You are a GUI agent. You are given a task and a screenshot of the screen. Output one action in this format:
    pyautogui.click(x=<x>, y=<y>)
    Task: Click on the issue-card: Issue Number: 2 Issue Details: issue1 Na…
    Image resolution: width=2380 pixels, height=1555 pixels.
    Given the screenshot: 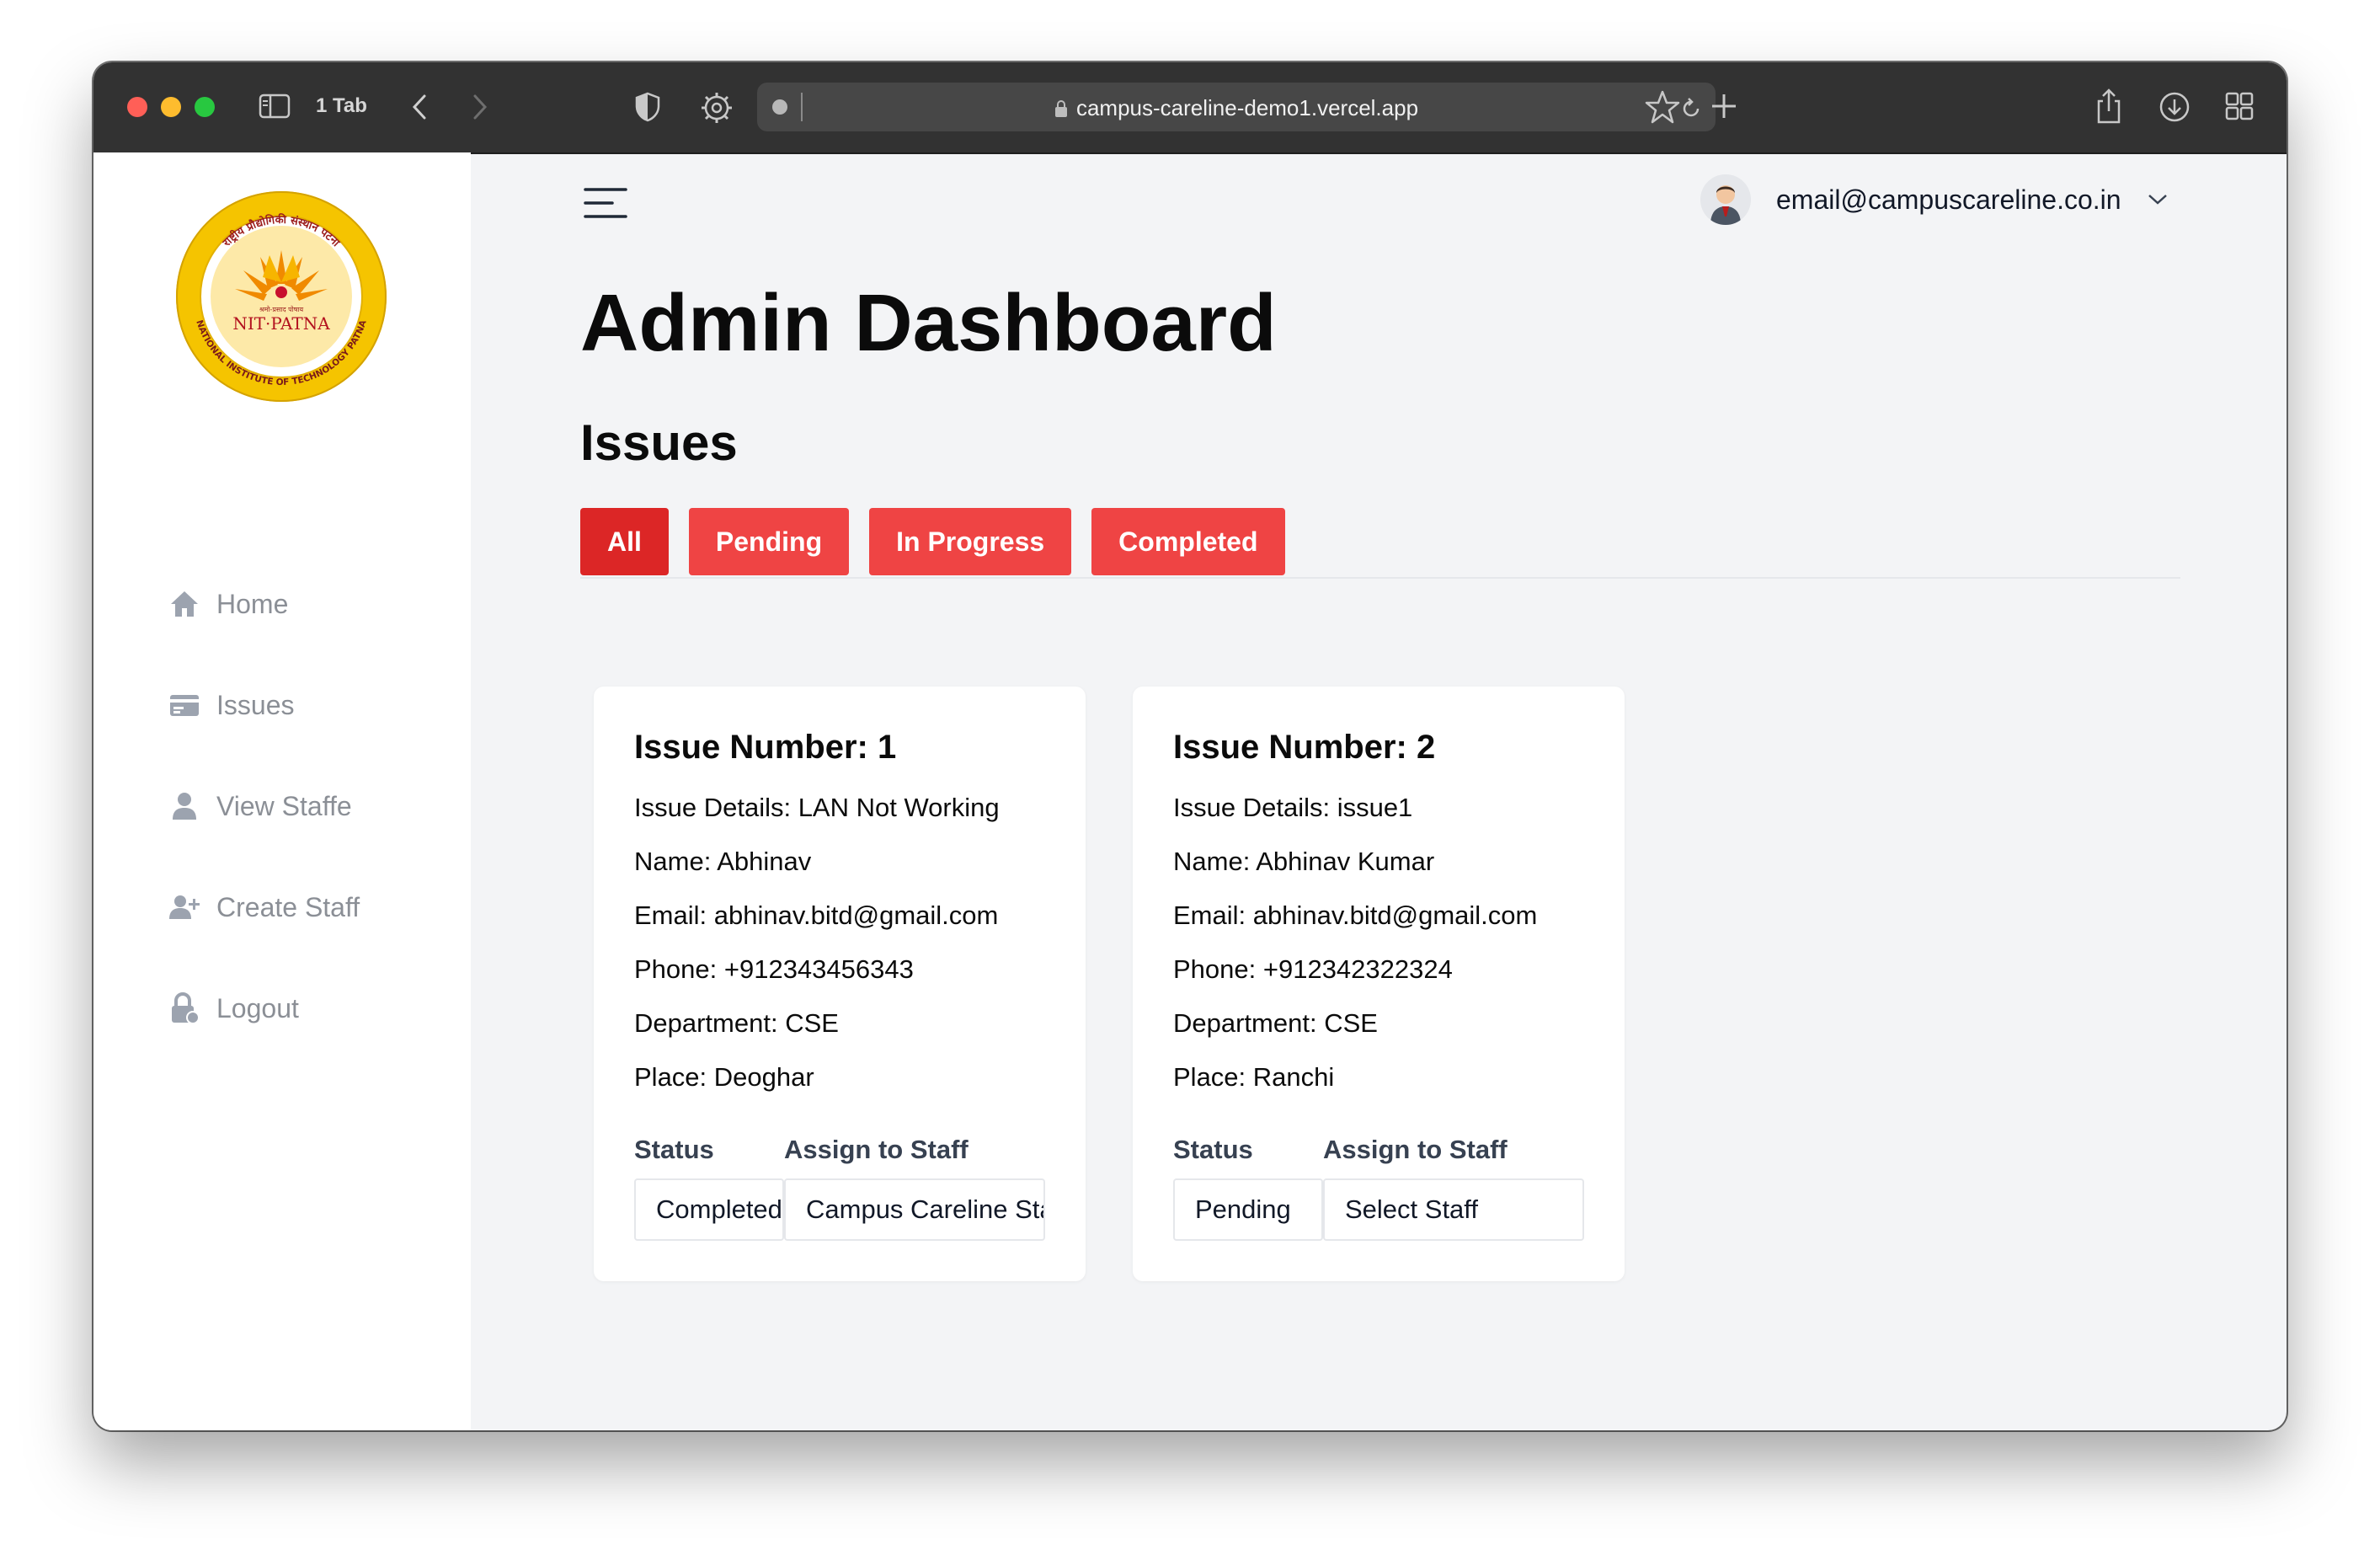 What is the action you would take?
    pyautogui.click(x=1379, y=984)
    